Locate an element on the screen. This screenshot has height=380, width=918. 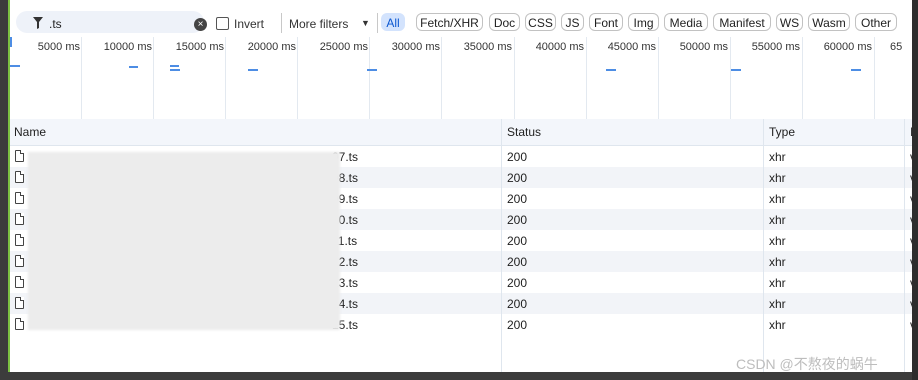
chip-doc: Doc is located at coordinates (504, 22).